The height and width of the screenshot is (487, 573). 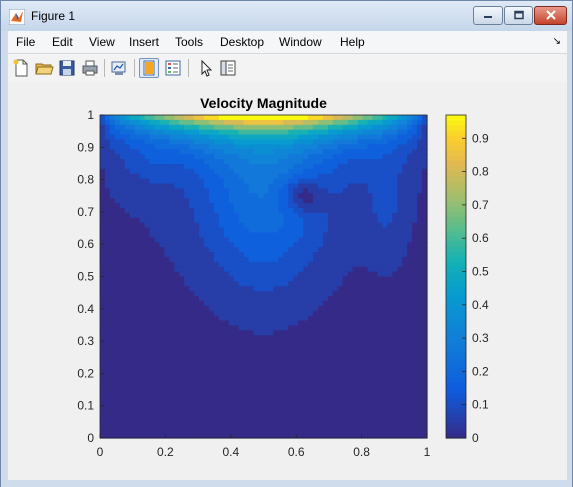 What do you see at coordinates (206, 68) in the screenshot?
I see `edit-plot-icon` at bounding box center [206, 68].